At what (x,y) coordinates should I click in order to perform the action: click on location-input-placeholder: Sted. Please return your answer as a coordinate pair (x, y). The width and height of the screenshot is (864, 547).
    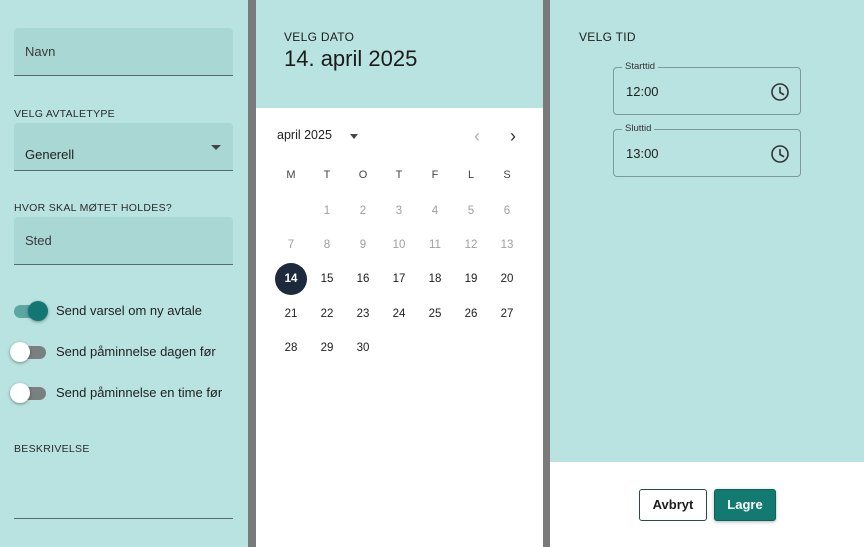
    Looking at the image, I should click on (38, 240).